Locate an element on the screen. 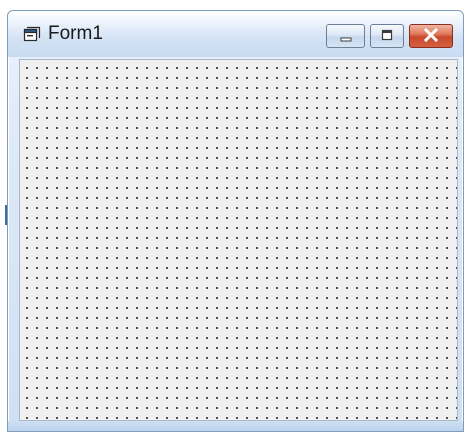  window-bottom-border is located at coordinates (235, 426).